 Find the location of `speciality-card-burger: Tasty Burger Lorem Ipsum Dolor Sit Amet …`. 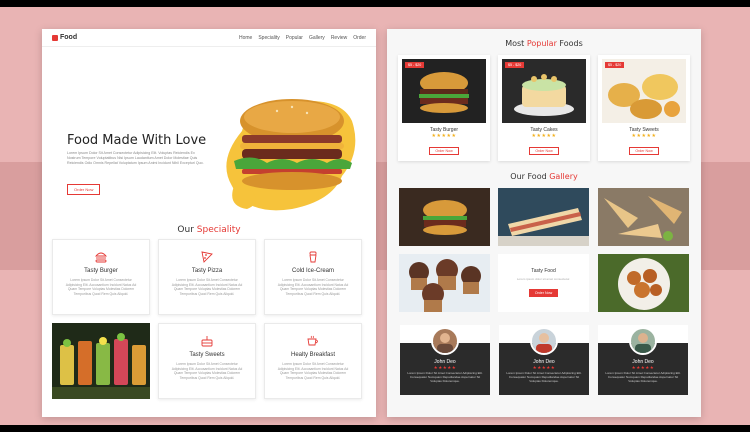

speciality-card-burger: Tasty Burger Lorem Ipsum Dolor Sit Amet … is located at coordinates (101, 277).